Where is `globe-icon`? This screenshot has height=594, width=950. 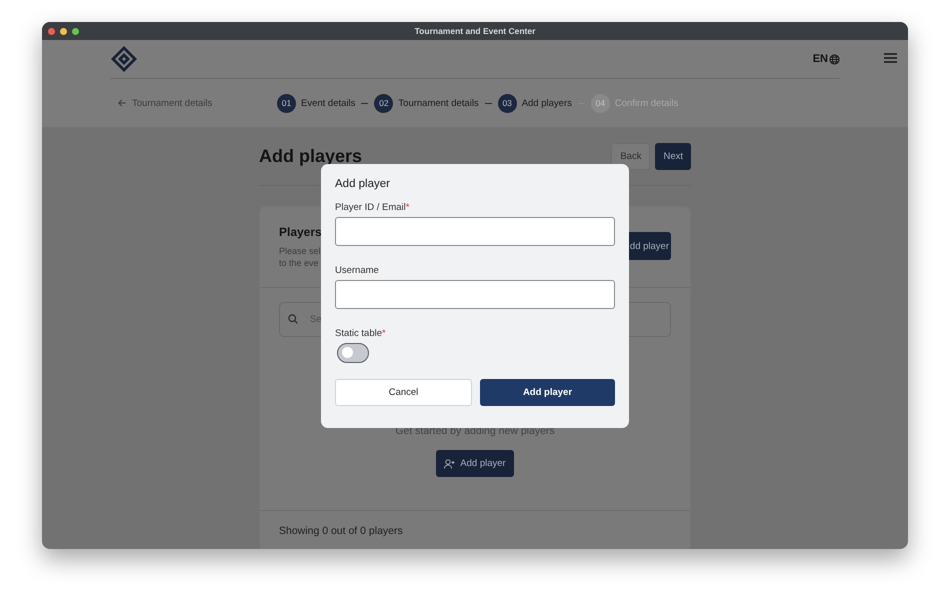 globe-icon is located at coordinates (834, 59).